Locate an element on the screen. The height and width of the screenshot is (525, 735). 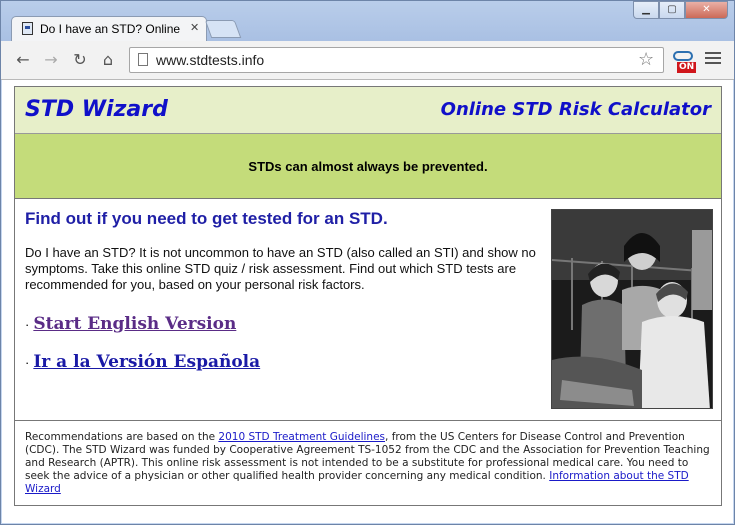
teens-photo-image is located at coordinates (632, 309).